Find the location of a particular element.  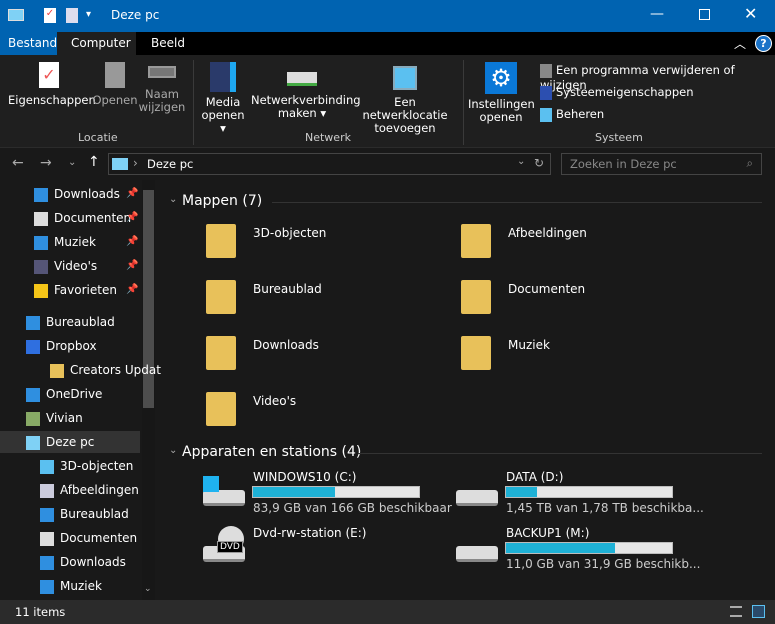

folders-collapse-icon: ⌄ is located at coordinates (173, 199).